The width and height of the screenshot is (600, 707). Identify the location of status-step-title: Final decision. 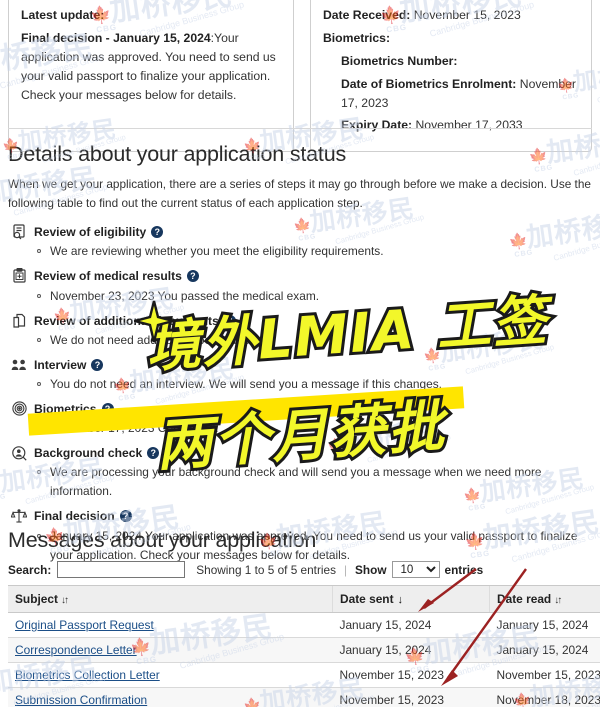
(74, 516).